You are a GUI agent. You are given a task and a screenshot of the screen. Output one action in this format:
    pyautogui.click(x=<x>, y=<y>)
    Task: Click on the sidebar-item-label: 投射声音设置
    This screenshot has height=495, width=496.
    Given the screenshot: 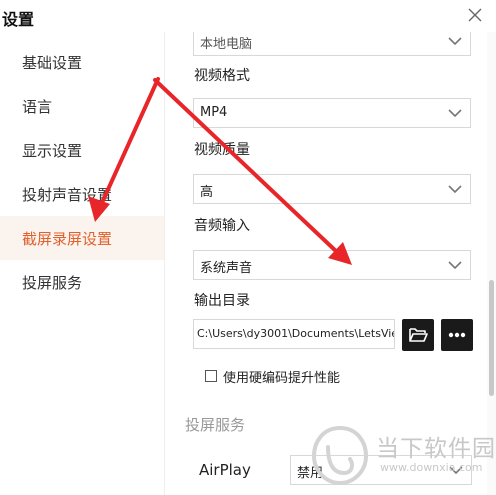 What is the action you would take?
    pyautogui.click(x=67, y=195)
    